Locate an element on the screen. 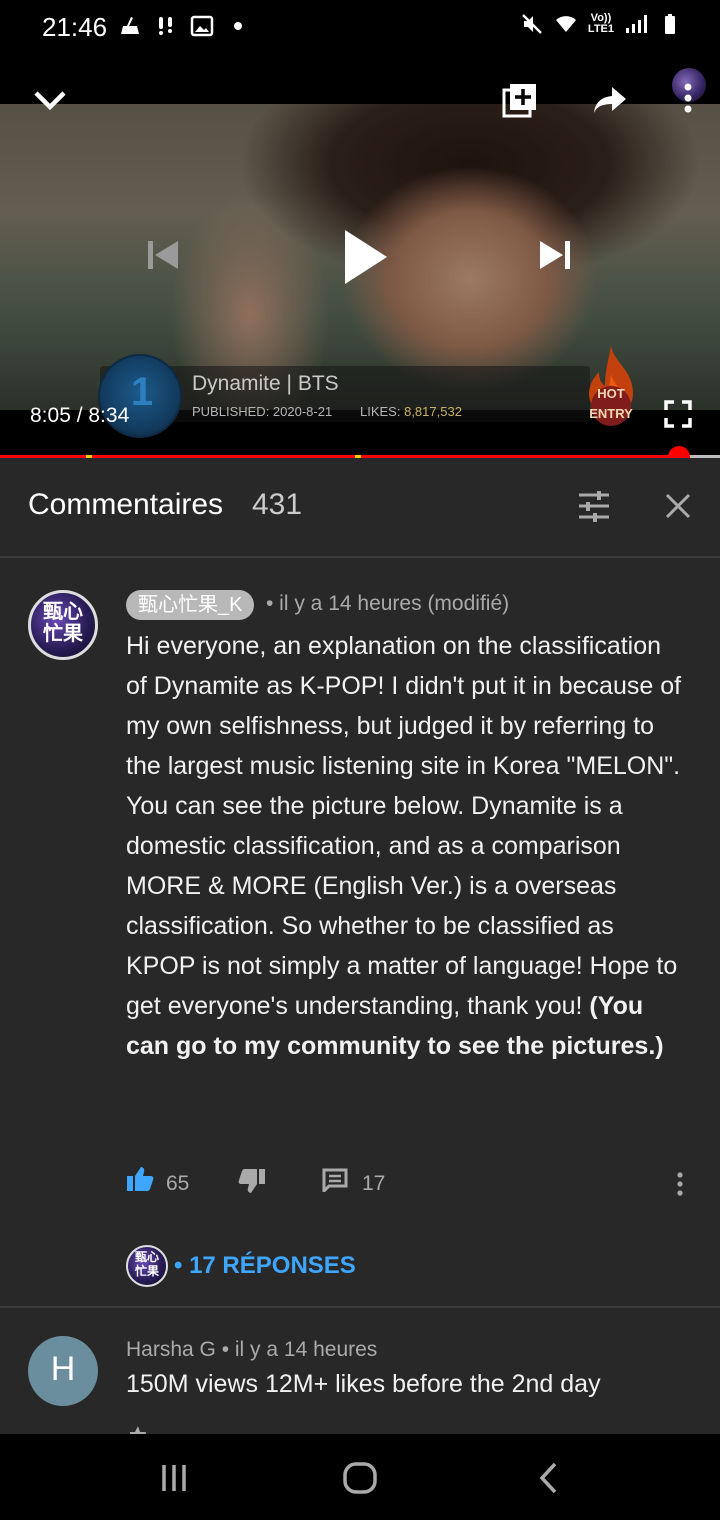  dislike-button is located at coordinates (252, 1181).